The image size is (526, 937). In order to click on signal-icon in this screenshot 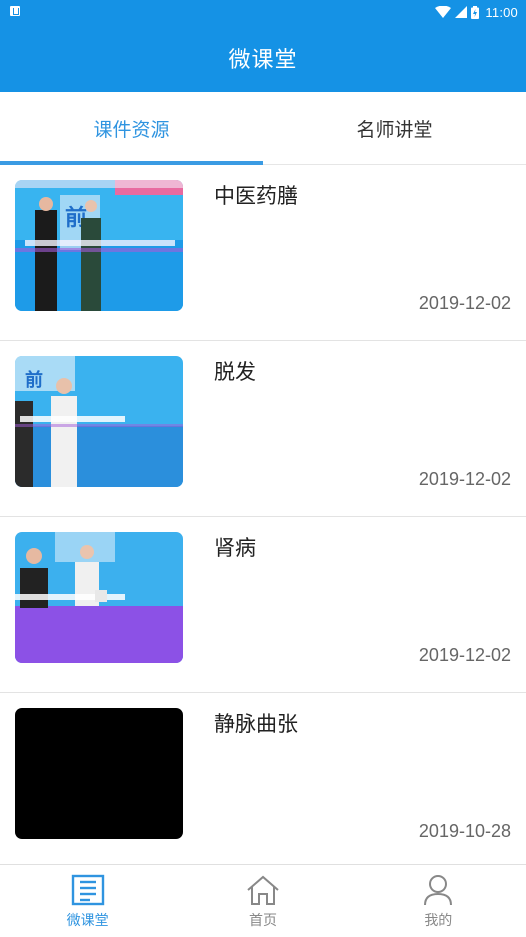, I will do `click(461, 12)`.